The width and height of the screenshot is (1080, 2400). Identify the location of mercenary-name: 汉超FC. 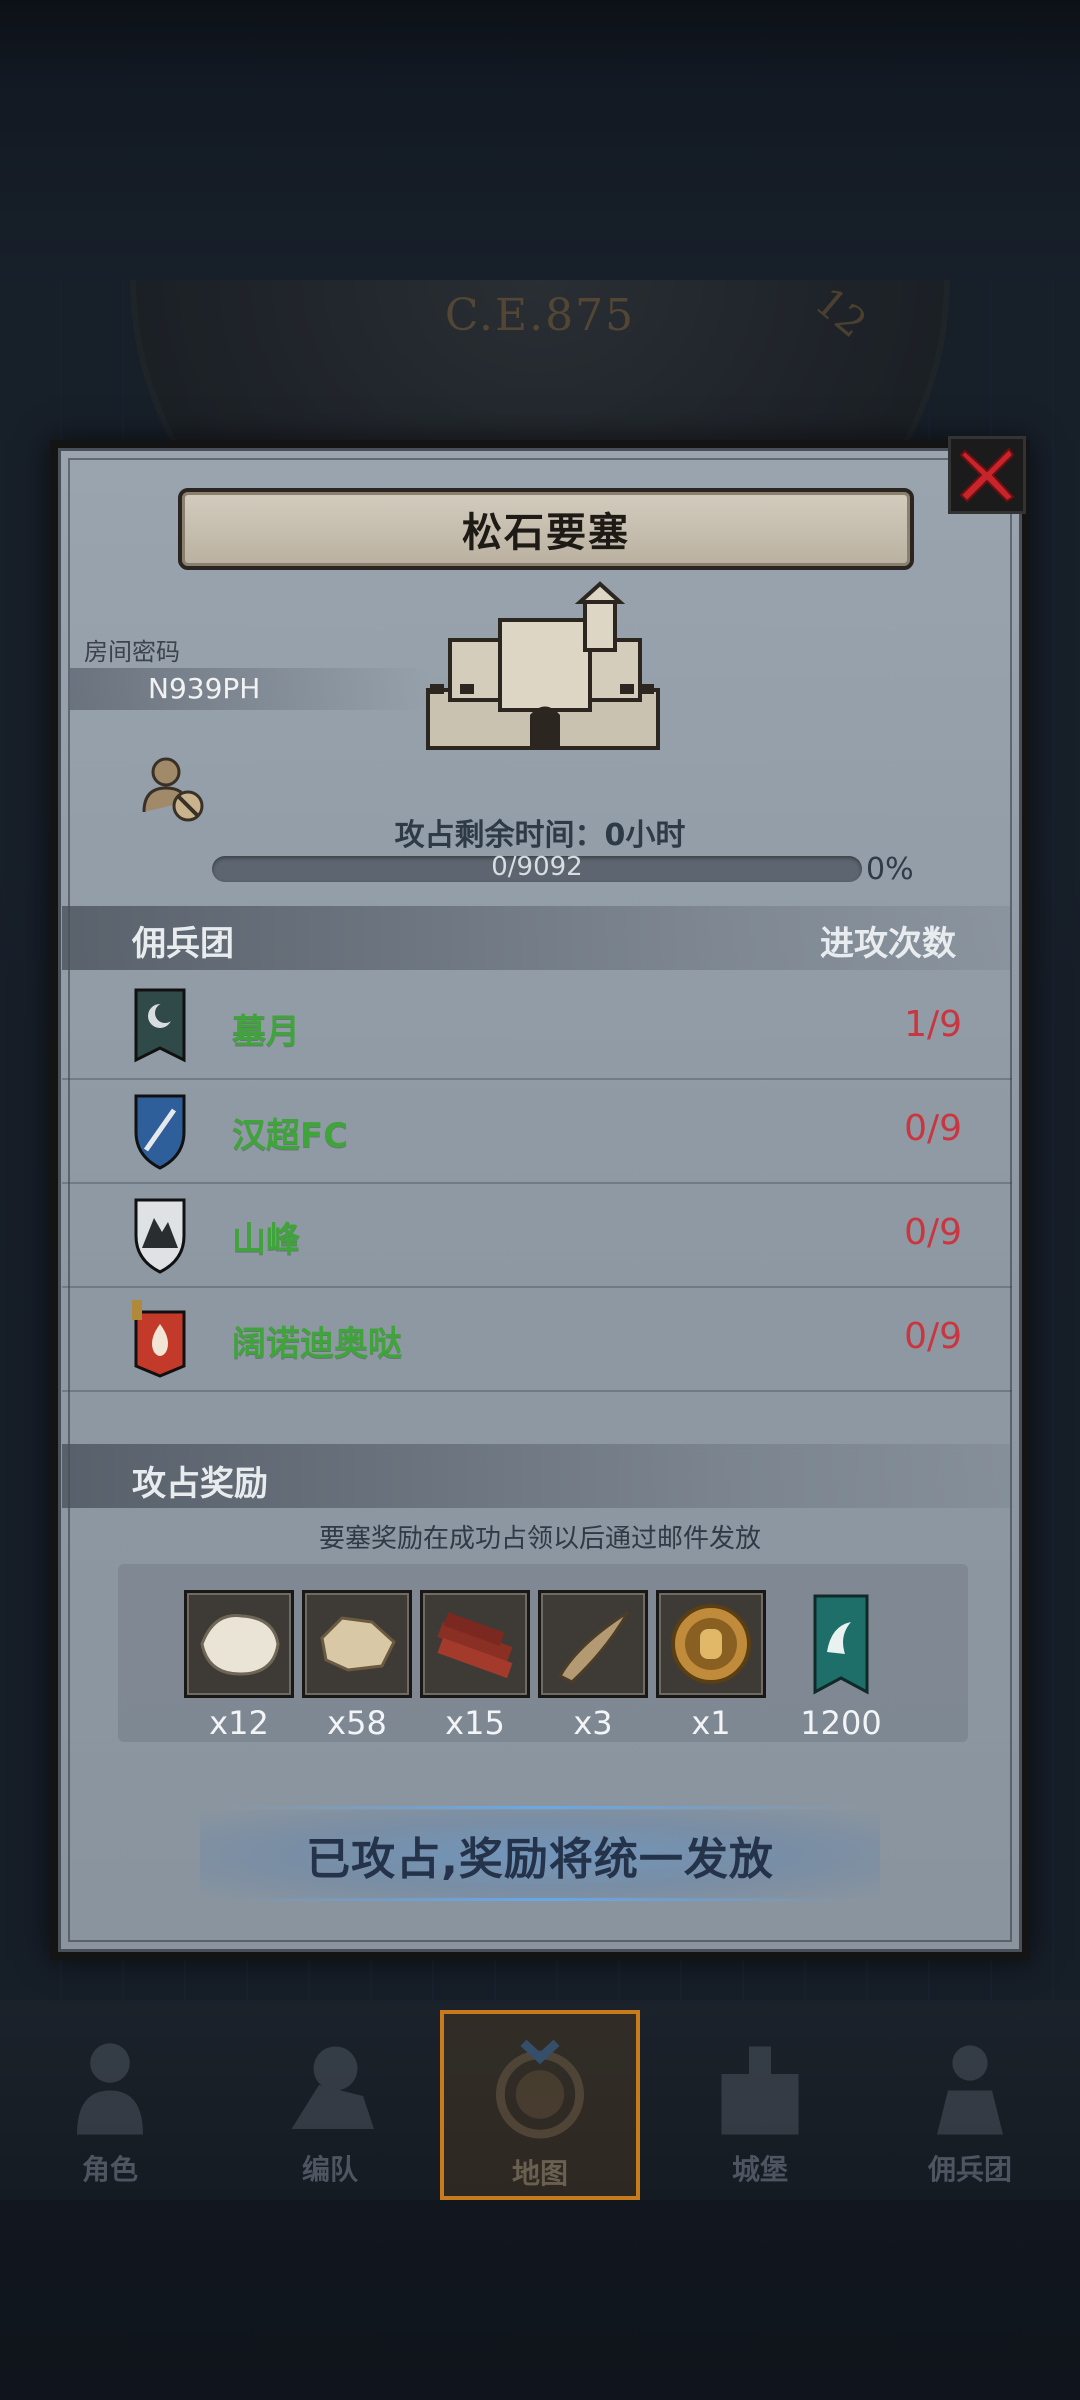
(290, 1136).